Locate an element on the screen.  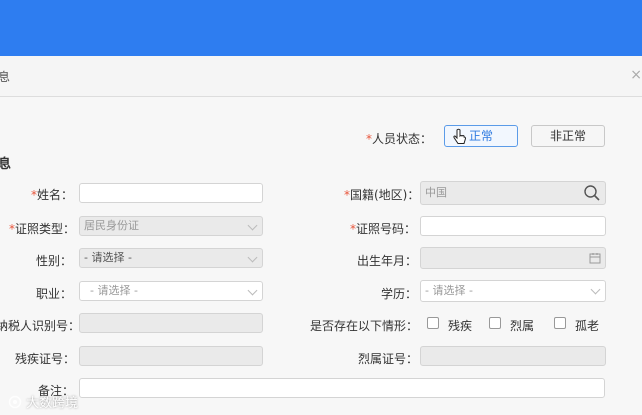
martyr-checkbox is located at coordinates (495, 323).